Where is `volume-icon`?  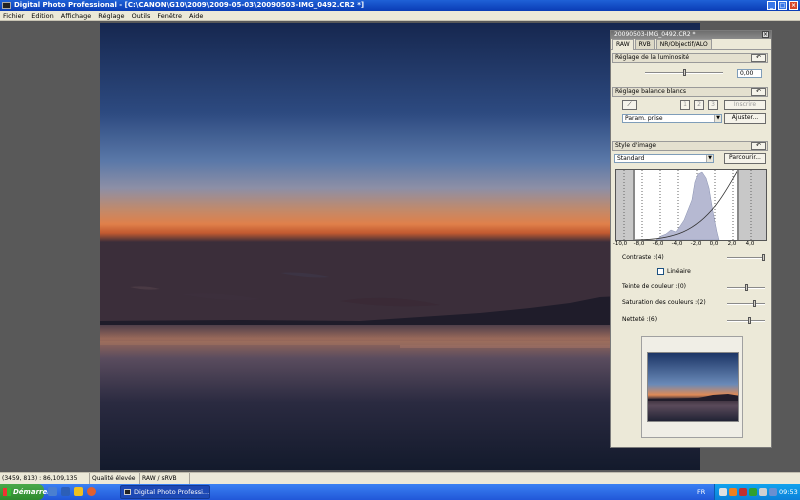
volume-icon is located at coordinates (763, 492).